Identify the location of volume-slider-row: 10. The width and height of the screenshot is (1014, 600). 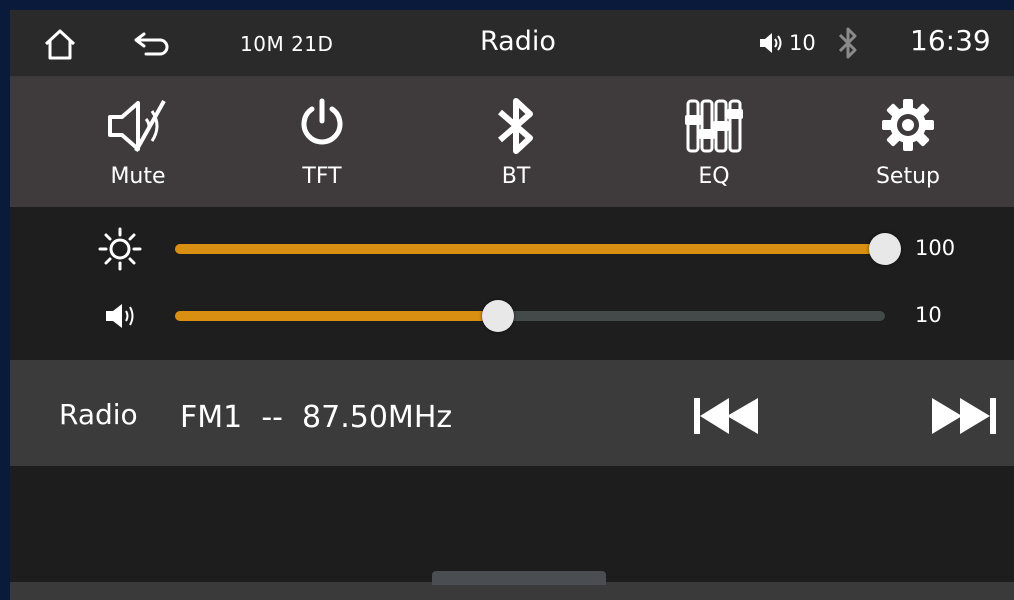
(512, 316).